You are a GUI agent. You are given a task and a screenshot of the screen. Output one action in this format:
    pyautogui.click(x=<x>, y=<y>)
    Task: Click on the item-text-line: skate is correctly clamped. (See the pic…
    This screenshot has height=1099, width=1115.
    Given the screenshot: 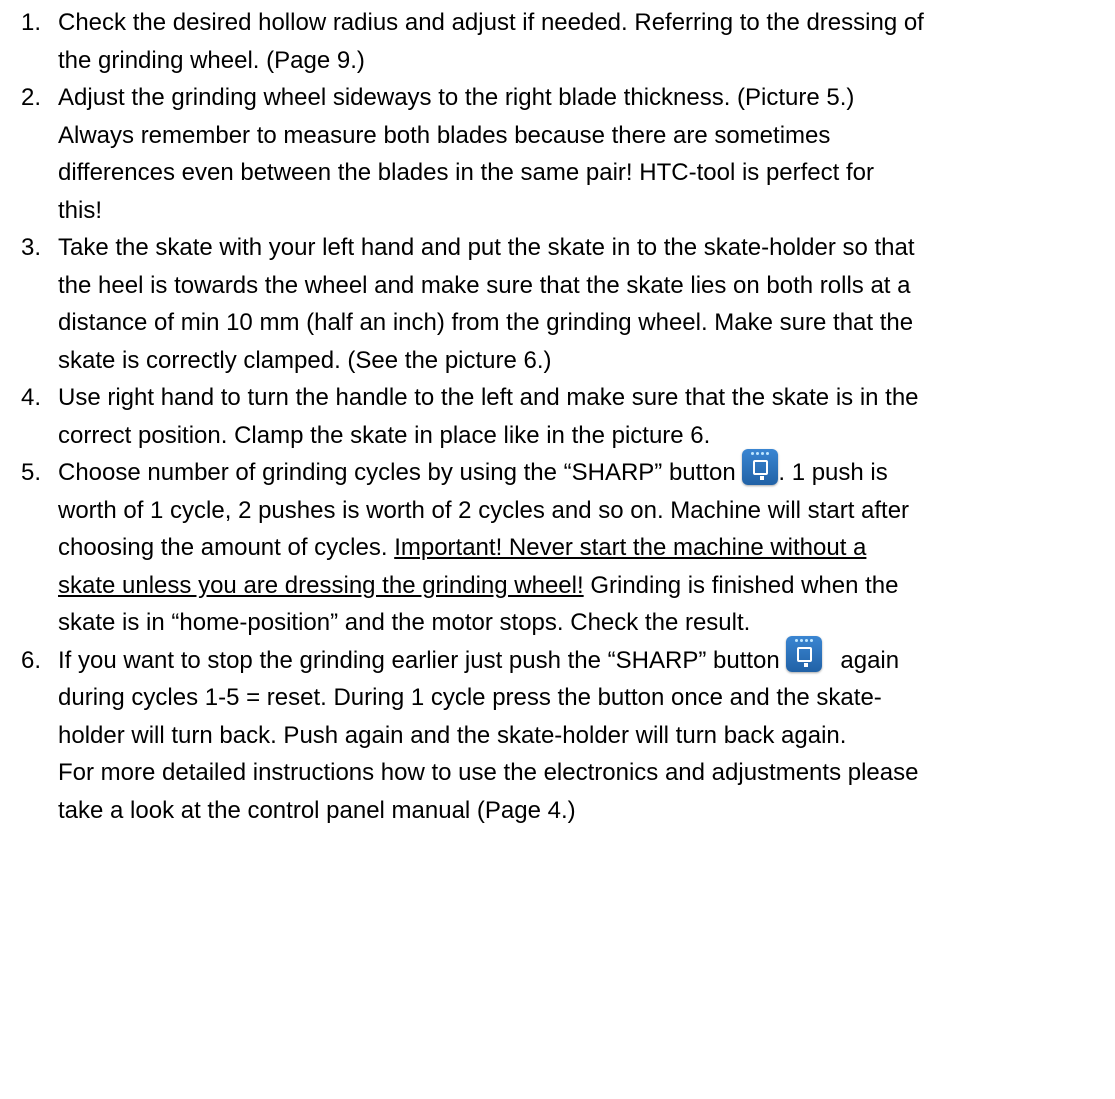 What is the action you would take?
    pyautogui.click(x=305, y=360)
    